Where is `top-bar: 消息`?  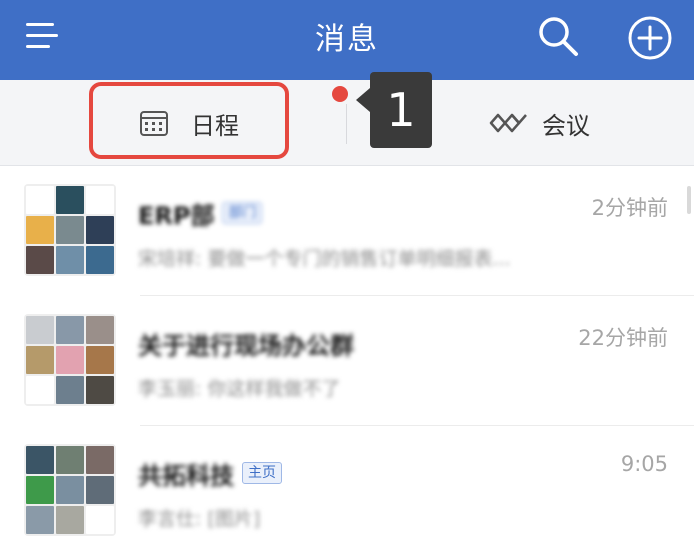 top-bar: 消息 is located at coordinates (347, 40).